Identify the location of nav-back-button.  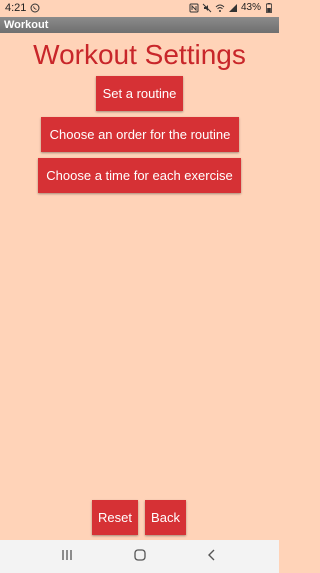
(212, 557).